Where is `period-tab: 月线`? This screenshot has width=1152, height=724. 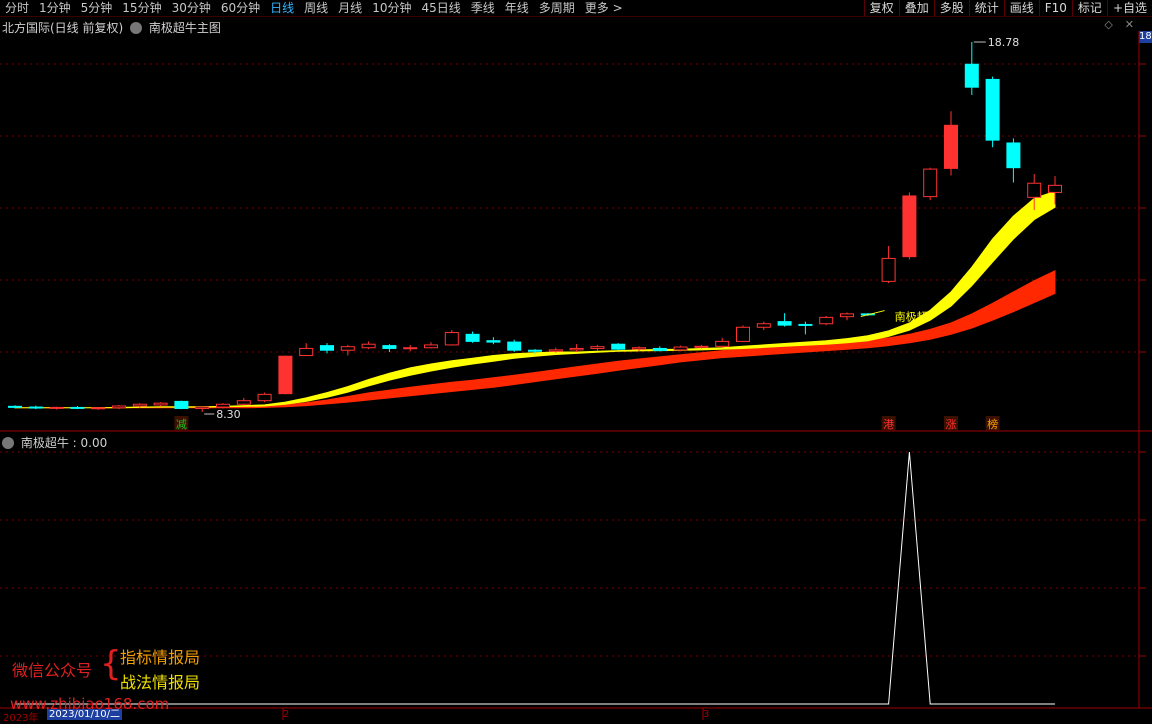
period-tab: 月线 is located at coordinates (350, 8).